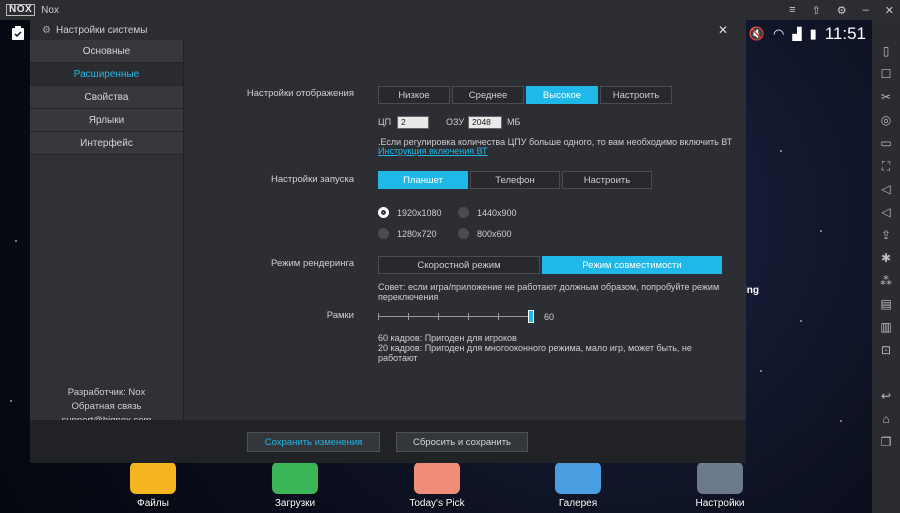 The image size is (900, 513). I want to click on volume-up-icon: ◁, so click(886, 189).